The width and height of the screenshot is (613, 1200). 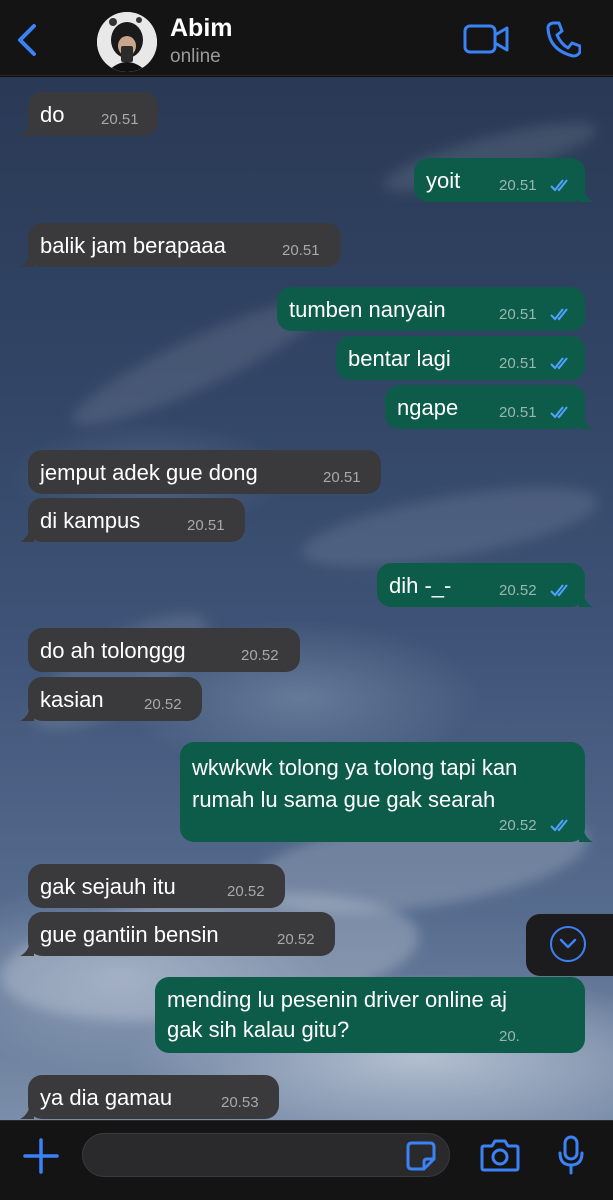 I want to click on chevron-left-icon, so click(x=26, y=40).